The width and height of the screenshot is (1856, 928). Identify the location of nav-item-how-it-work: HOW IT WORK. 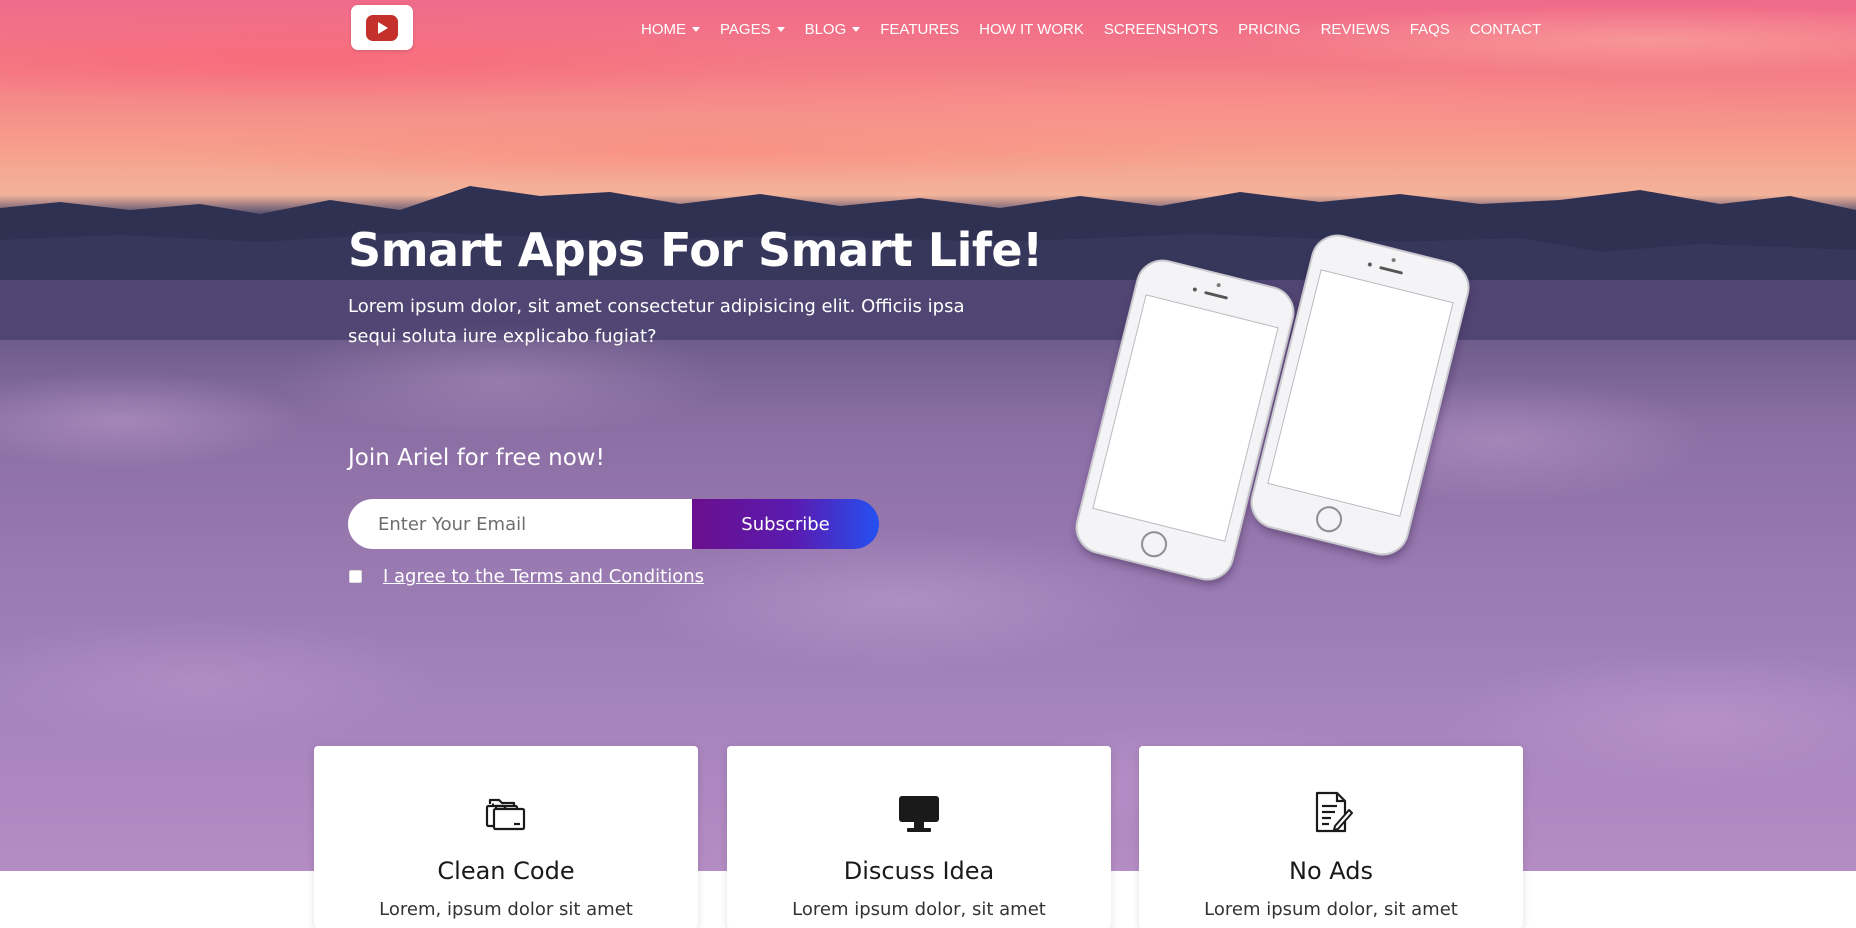
(1031, 29).